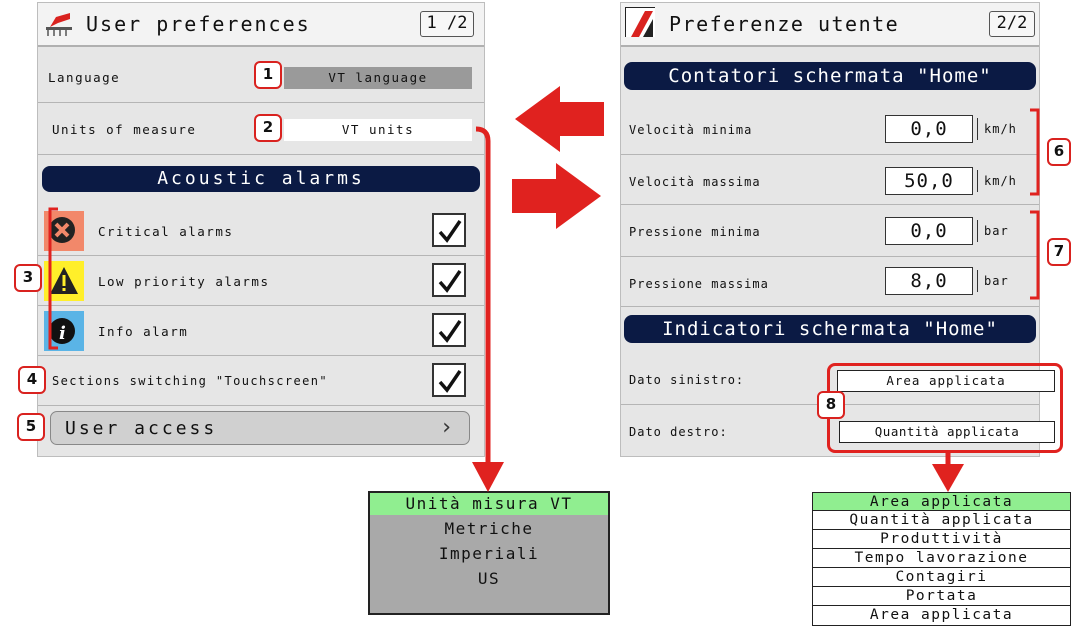  What do you see at coordinates (483, 295) in the screenshot?
I see `connector-line` at bounding box center [483, 295].